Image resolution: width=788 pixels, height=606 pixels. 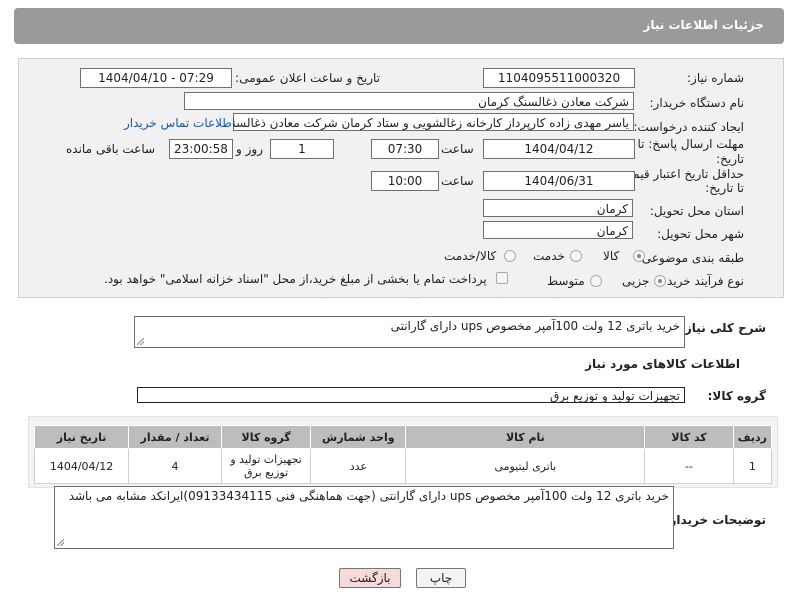 I want to click on time-remaining-label: ساعت باقی مانده, so click(x=111, y=149).